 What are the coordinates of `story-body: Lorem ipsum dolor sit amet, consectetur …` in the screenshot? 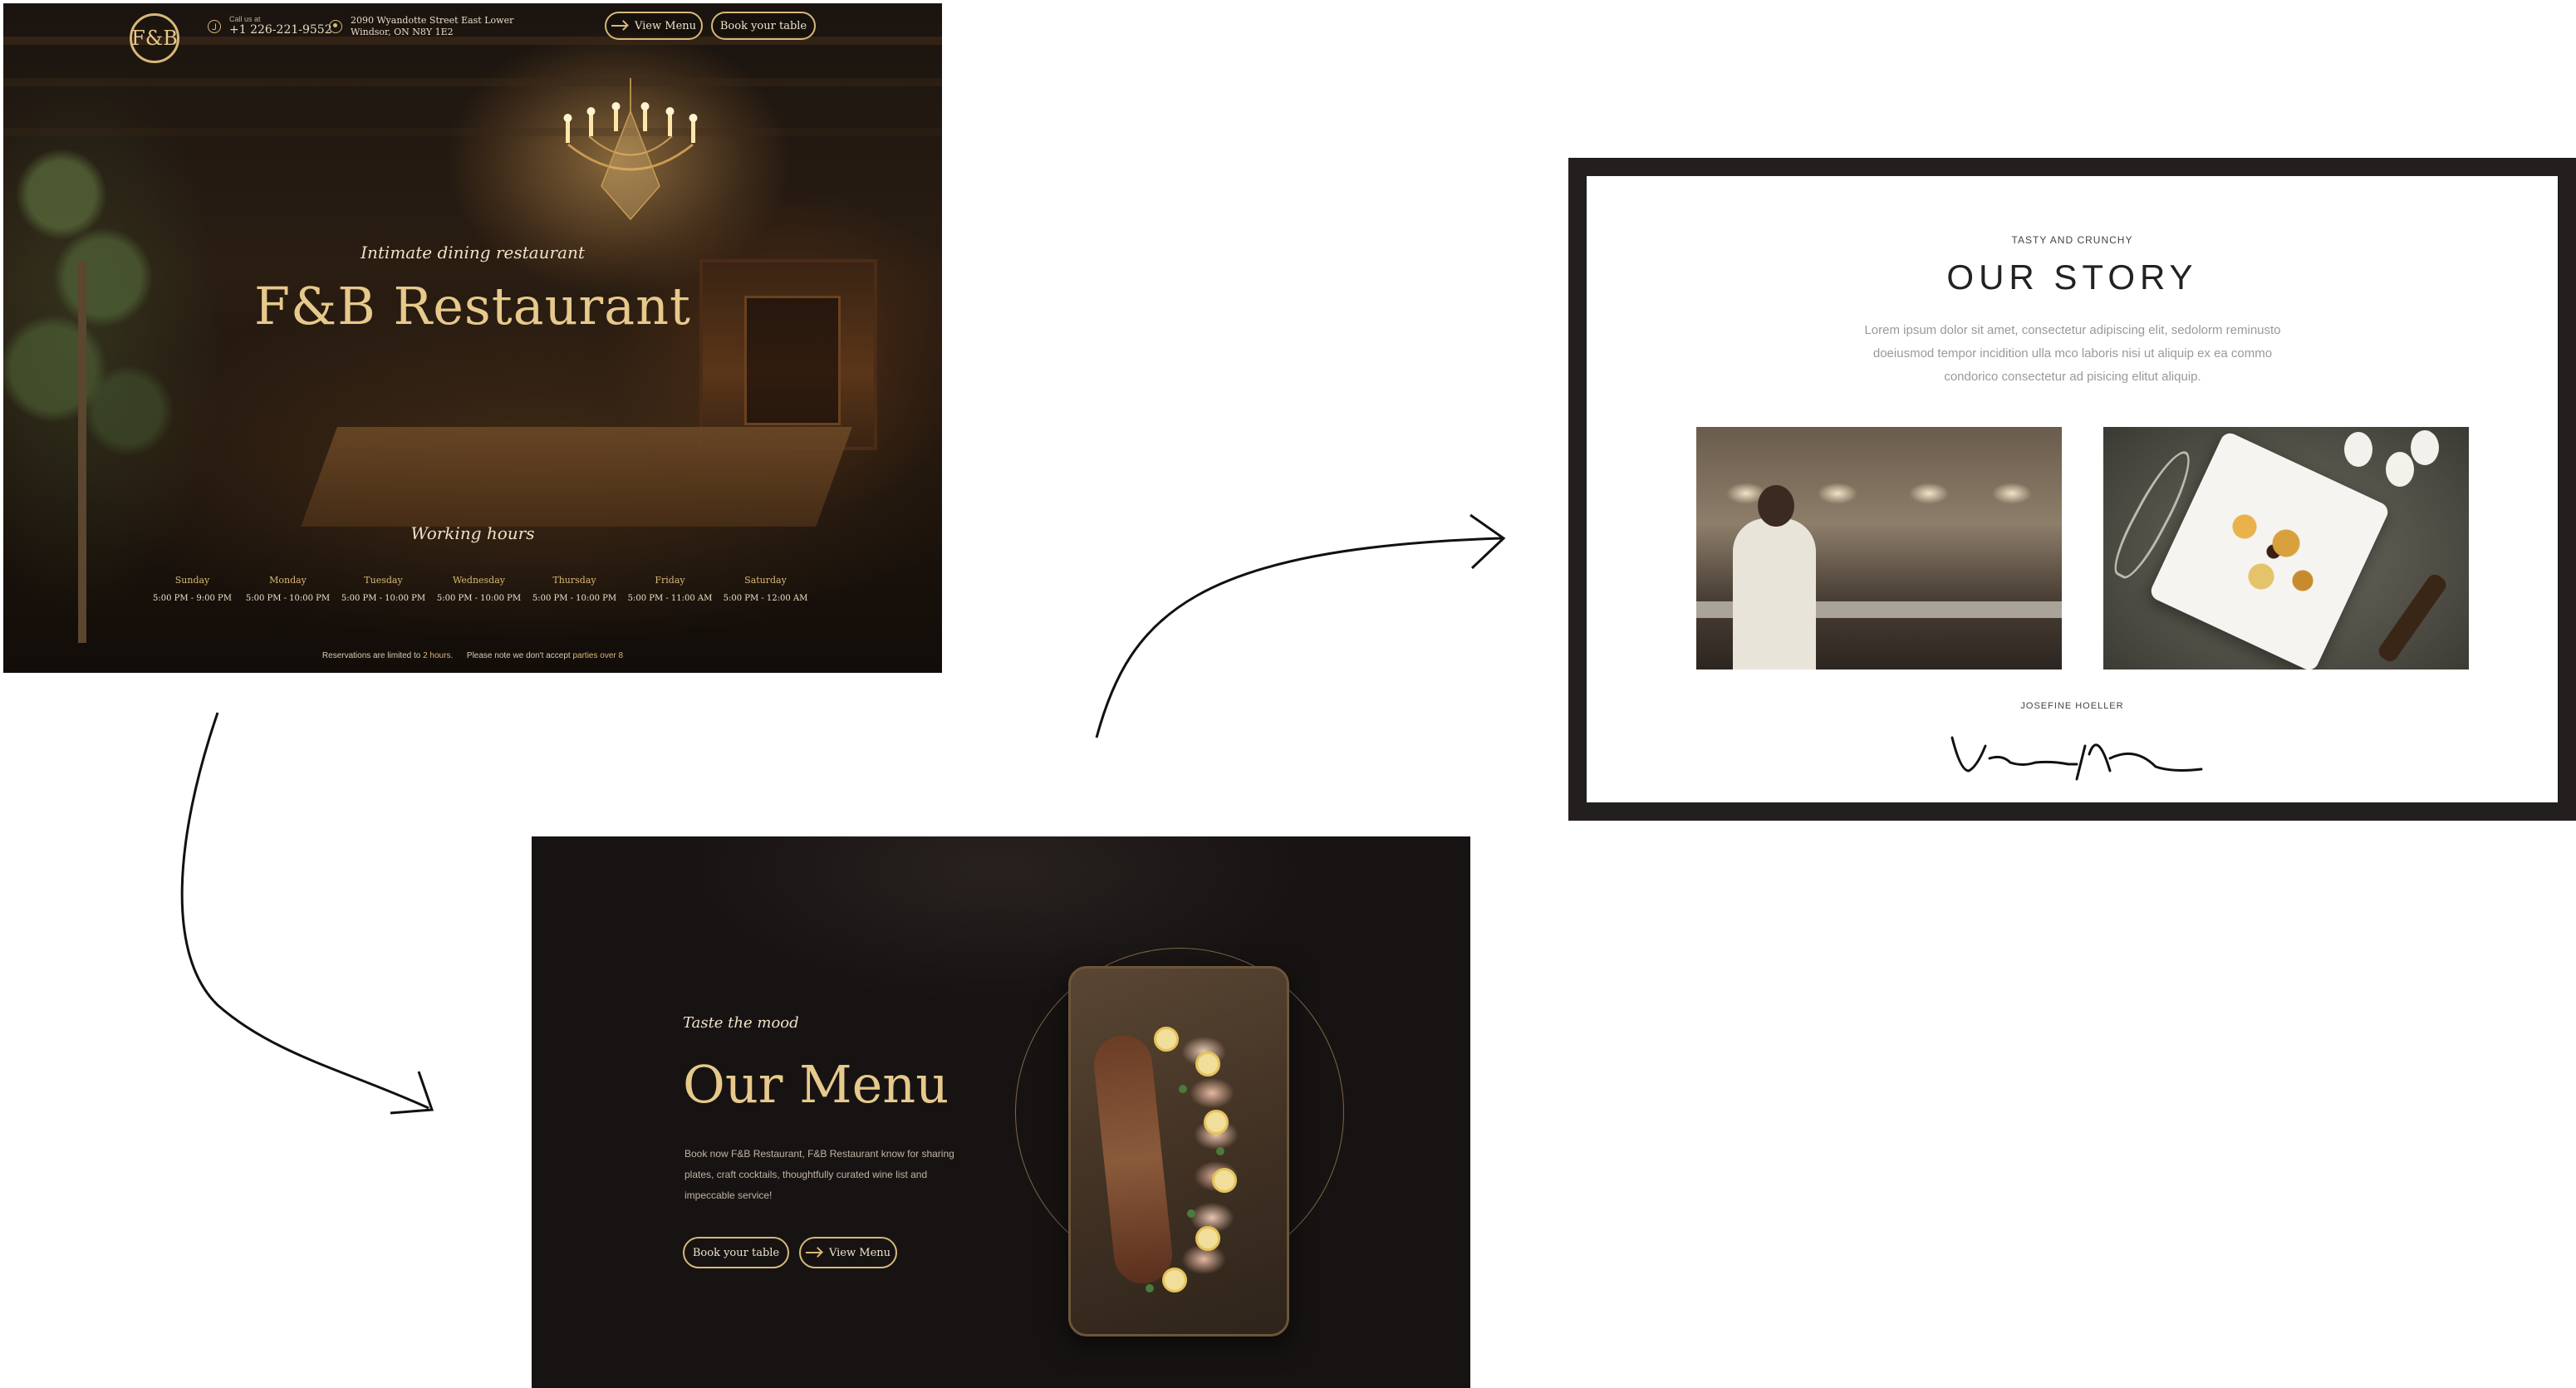 It's located at (2072, 353).